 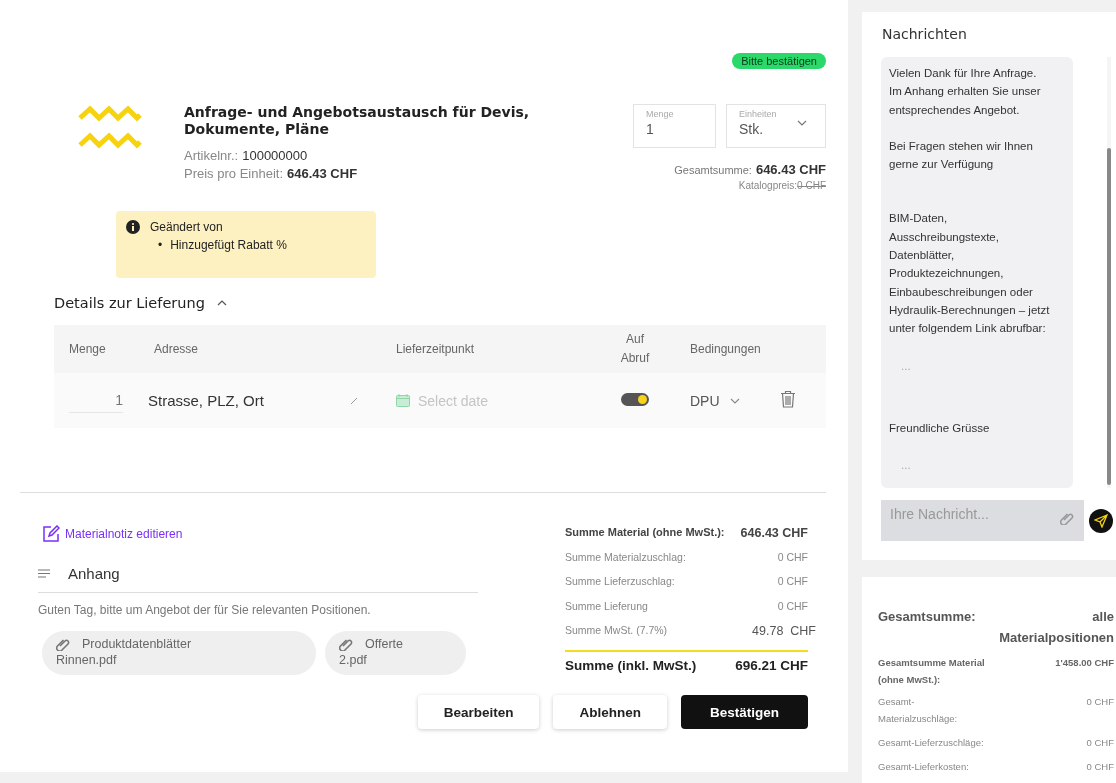 I want to click on total-label: Gesamtsumme:, so click(x=713, y=170).